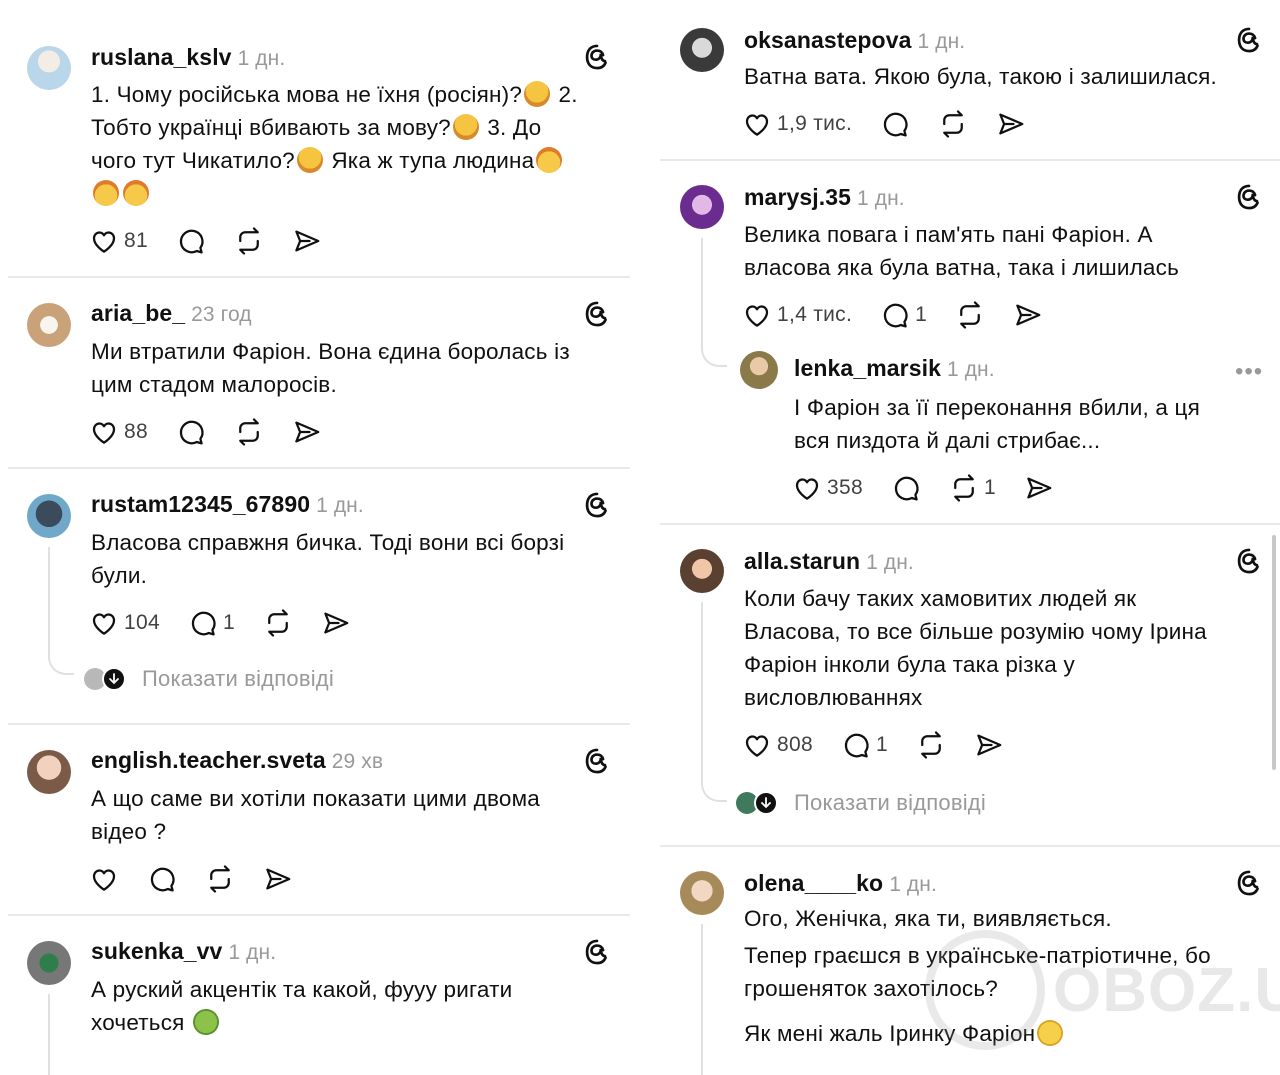 The width and height of the screenshot is (1280, 1075). Describe the element at coordinates (171, 313) in the screenshot. I see `username: aria_be_ 23 год` at that location.